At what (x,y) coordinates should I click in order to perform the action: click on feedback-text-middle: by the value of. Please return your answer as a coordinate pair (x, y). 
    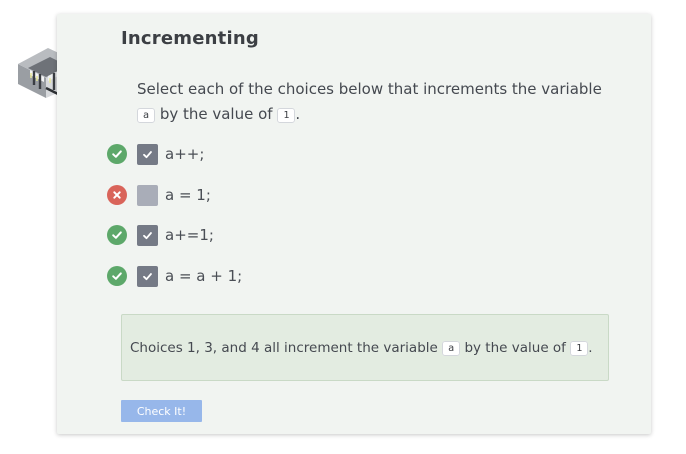
    Looking at the image, I should click on (515, 348).